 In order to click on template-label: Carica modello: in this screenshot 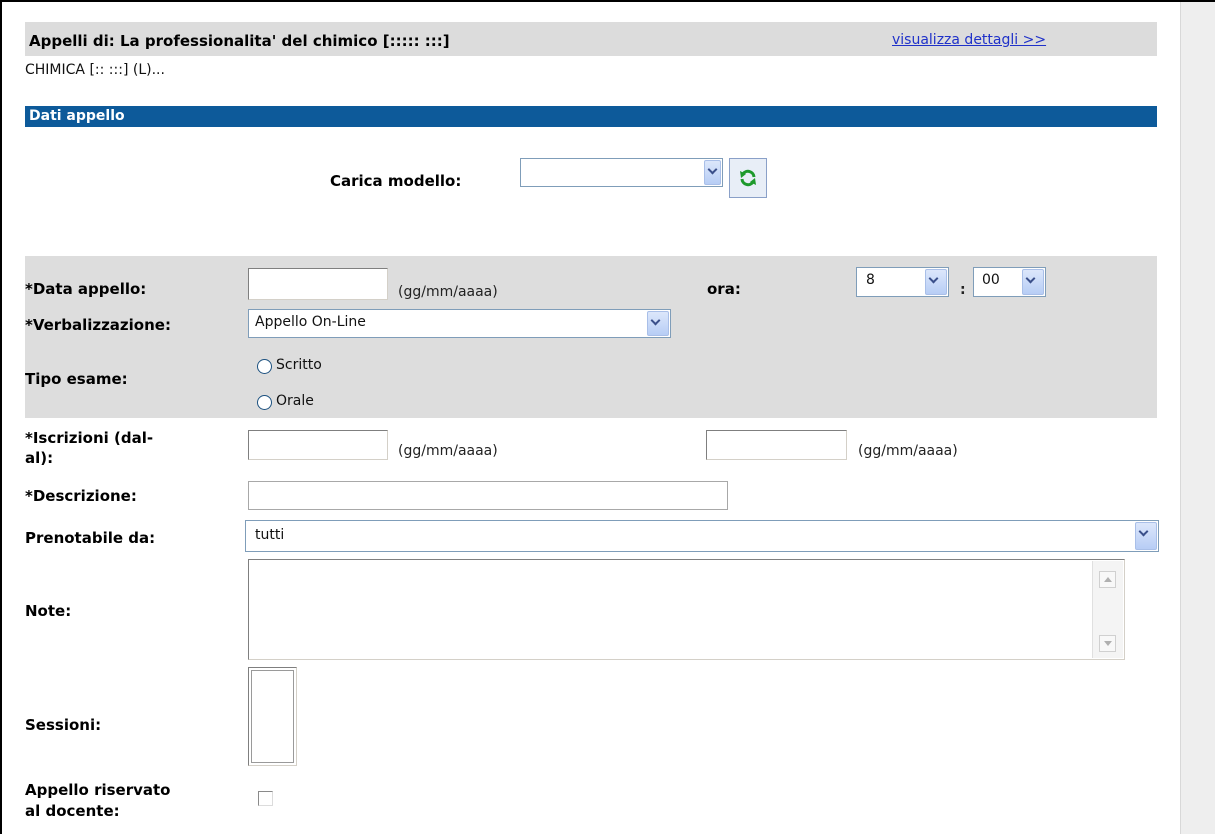, I will do `click(396, 181)`.